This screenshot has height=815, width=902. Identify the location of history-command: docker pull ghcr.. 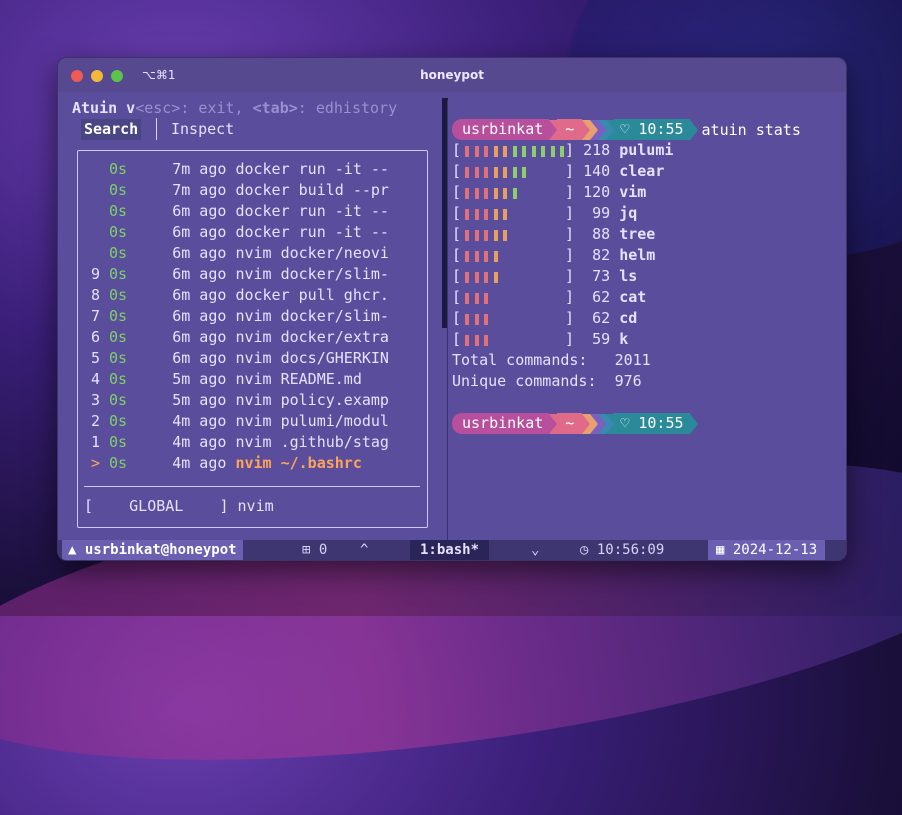
(312, 295).